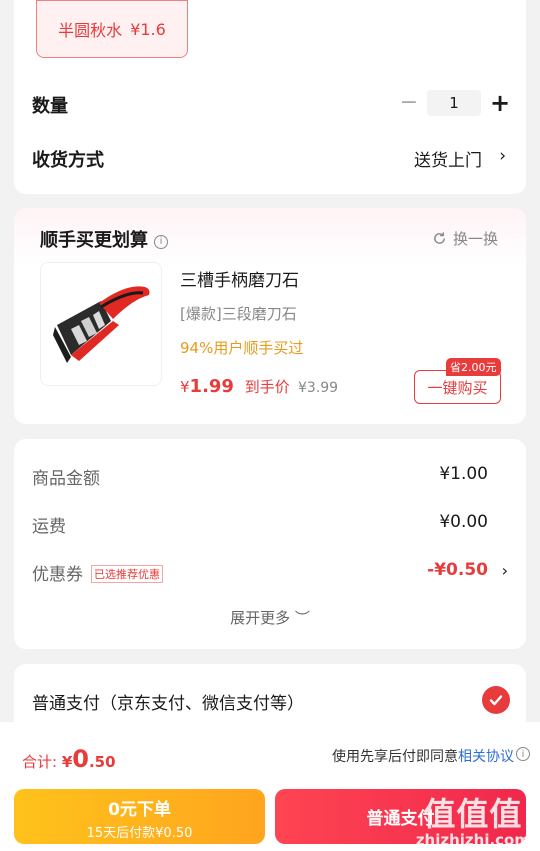 The width and height of the screenshot is (540, 851). What do you see at coordinates (57, 575) in the screenshot?
I see `coupon-label-text: 优惠券` at bounding box center [57, 575].